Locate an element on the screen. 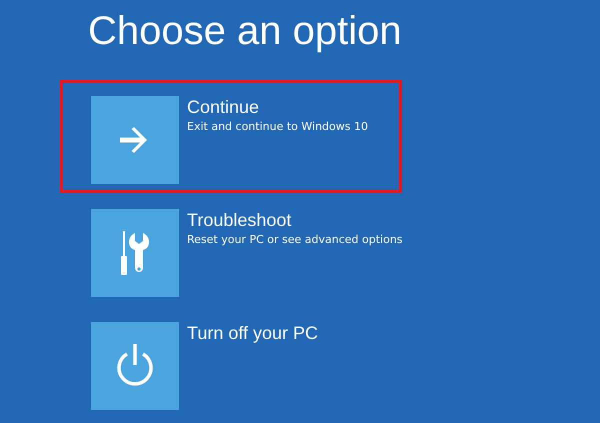 This screenshot has height=423, width=600. option-label: Continue is located at coordinates (223, 107).